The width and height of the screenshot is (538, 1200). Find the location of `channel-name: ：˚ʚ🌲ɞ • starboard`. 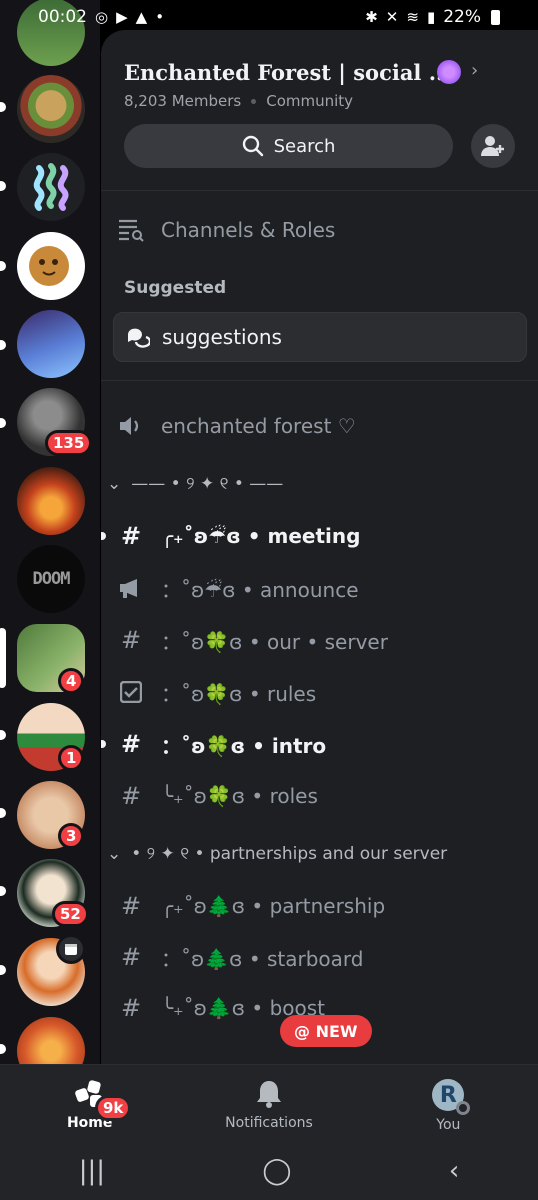

channel-name: ：˚ʚ🌲ɞ • starboard is located at coordinates (262, 958).